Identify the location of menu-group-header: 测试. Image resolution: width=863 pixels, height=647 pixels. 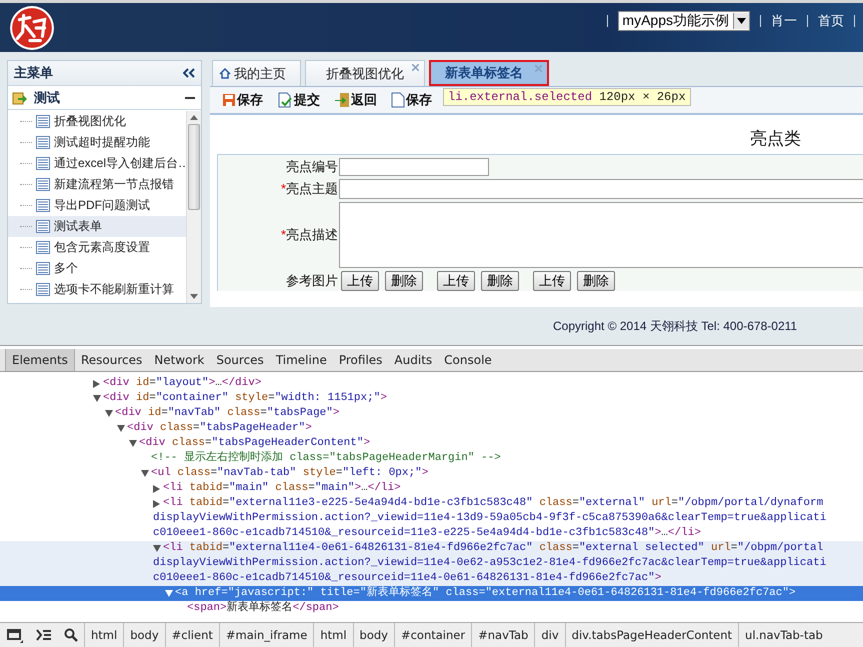
(104, 98).